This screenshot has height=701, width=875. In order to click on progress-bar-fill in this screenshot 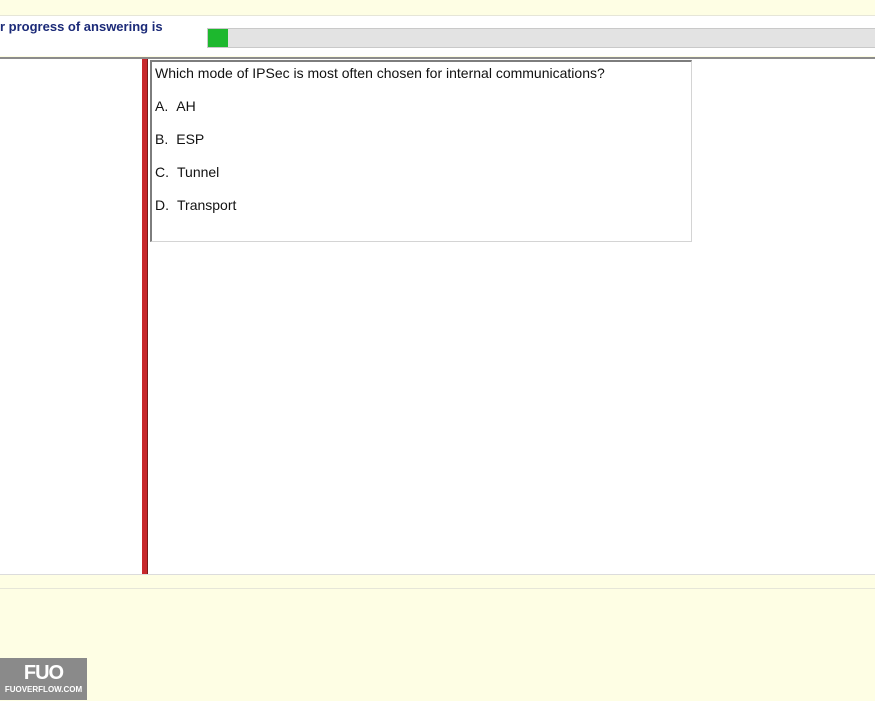, I will do `click(218, 38)`.